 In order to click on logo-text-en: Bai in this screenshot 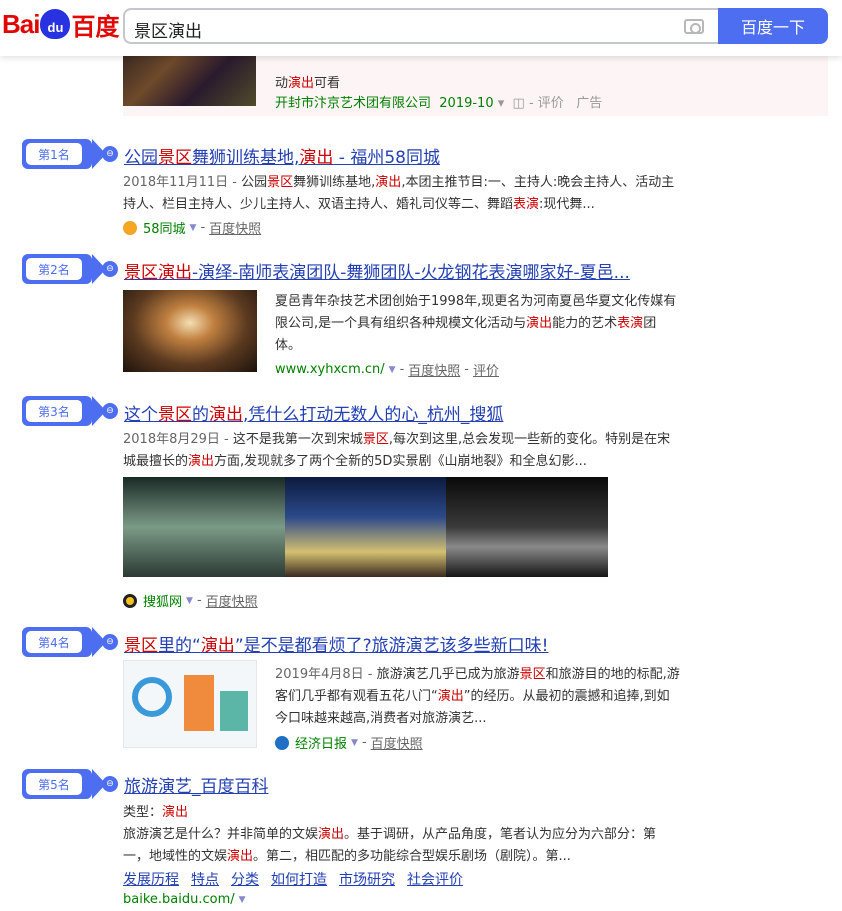, I will do `click(21, 23)`.